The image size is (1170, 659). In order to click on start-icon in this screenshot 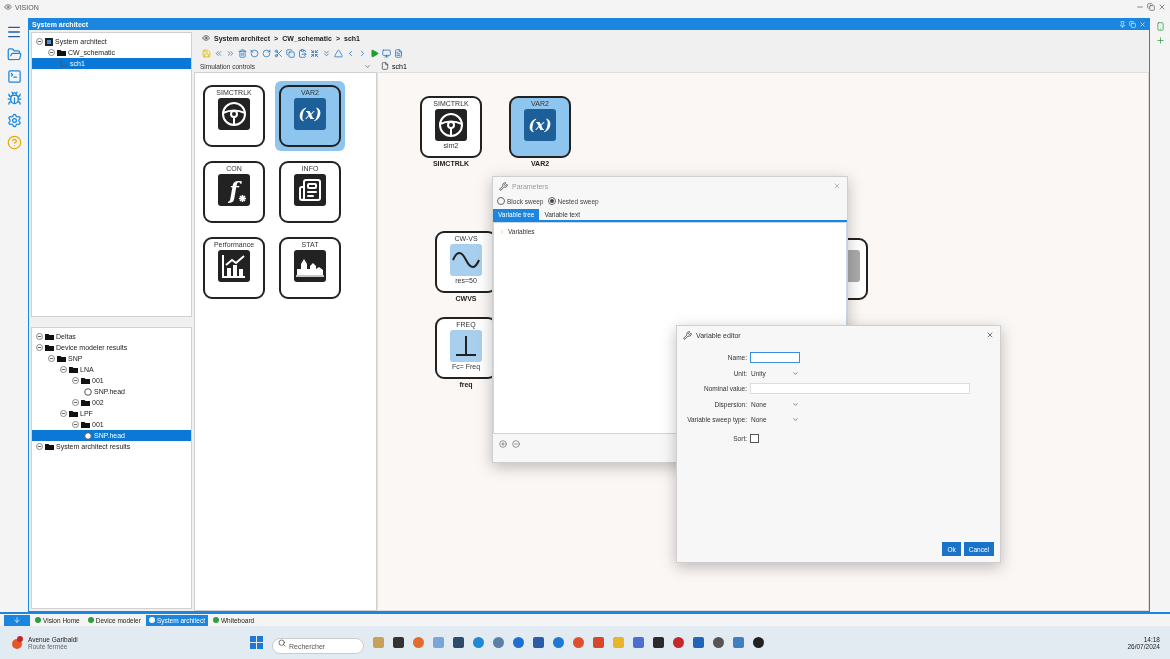, I will do `click(256, 642)`.